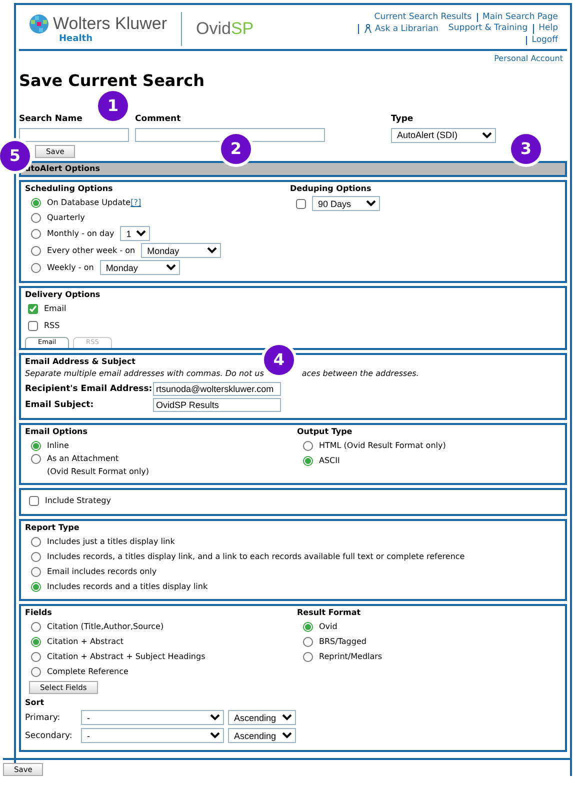  Describe the element at coordinates (51, 119) in the screenshot. I see `field-label: Search Name` at that location.